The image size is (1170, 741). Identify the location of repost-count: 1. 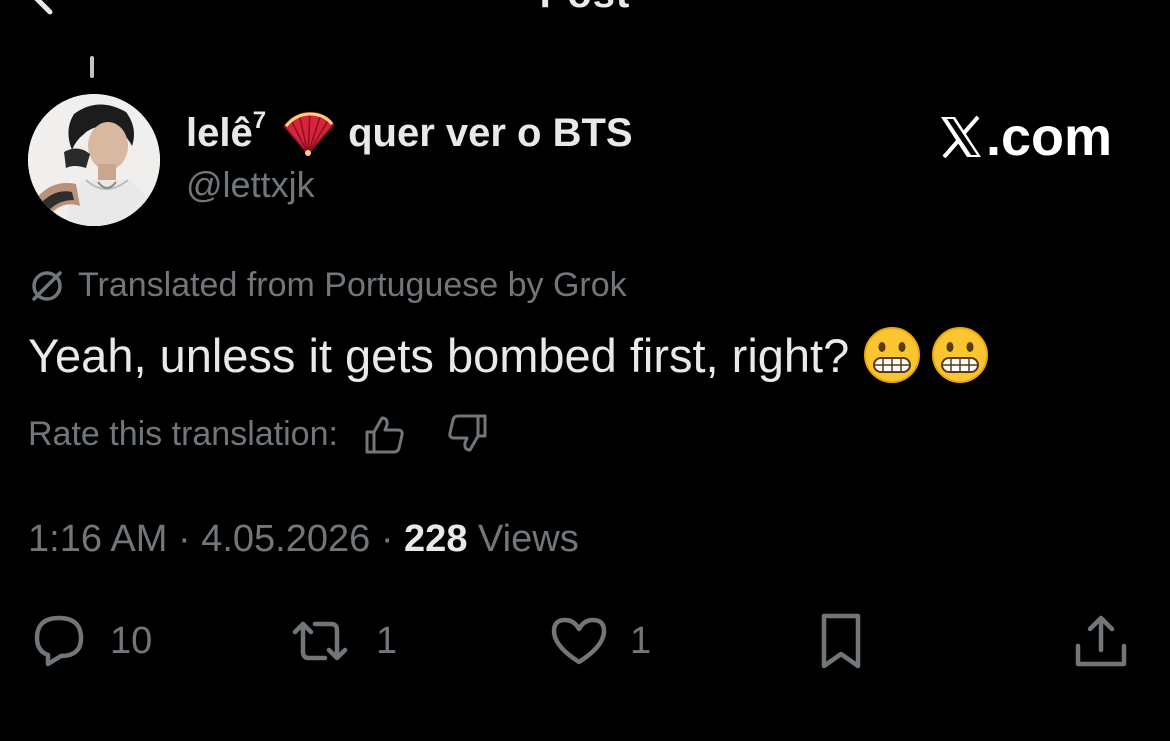
(387, 640).